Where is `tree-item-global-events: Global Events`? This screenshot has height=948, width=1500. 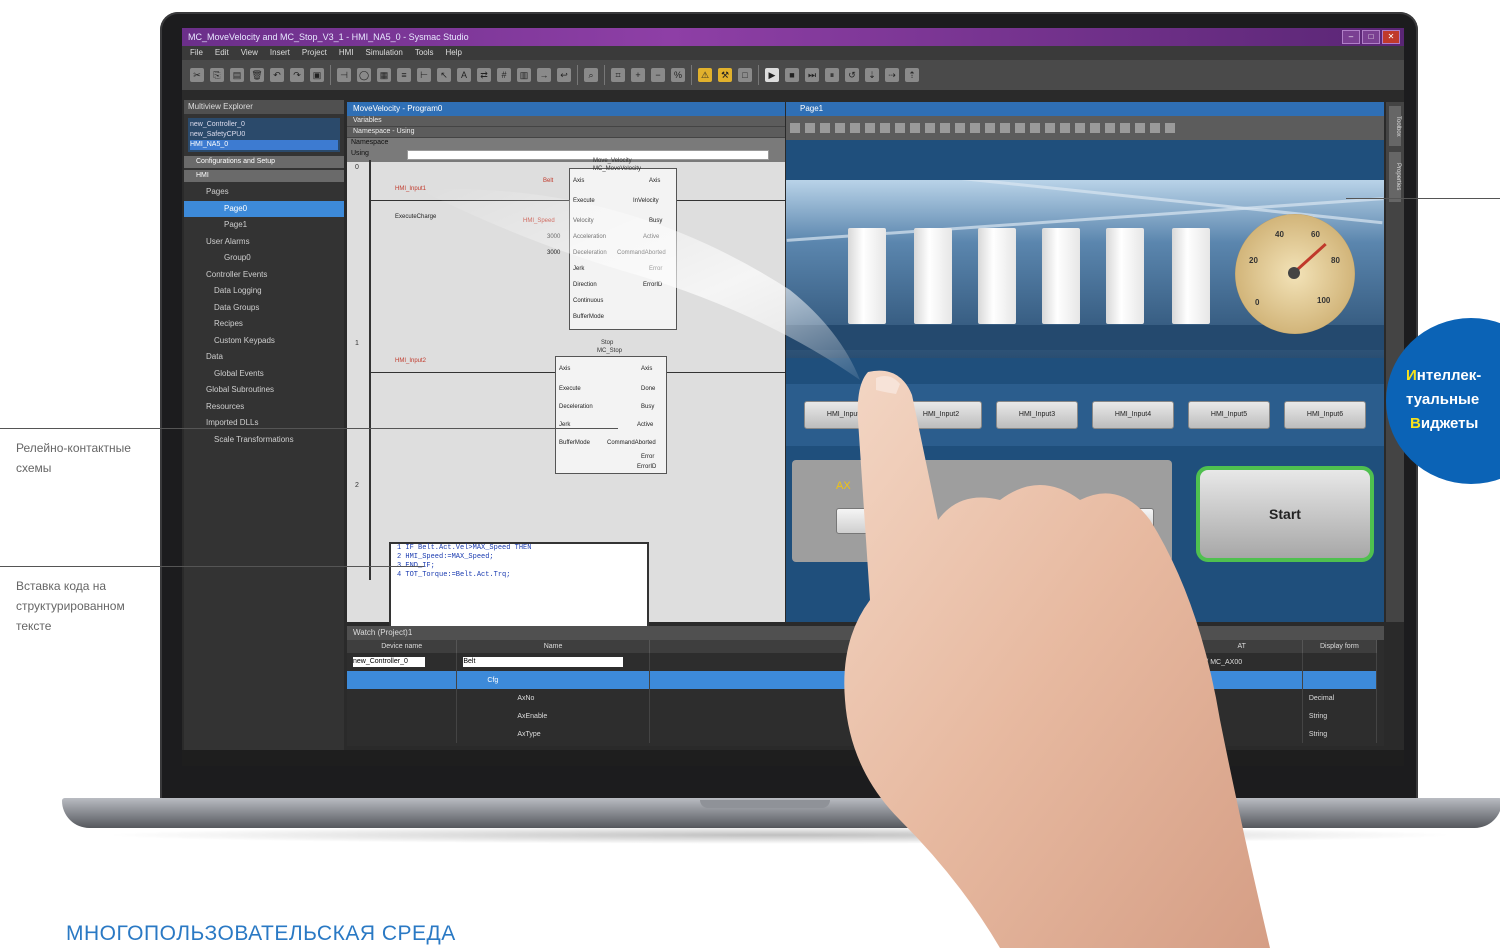 tree-item-global-events: Global Events is located at coordinates (264, 374).